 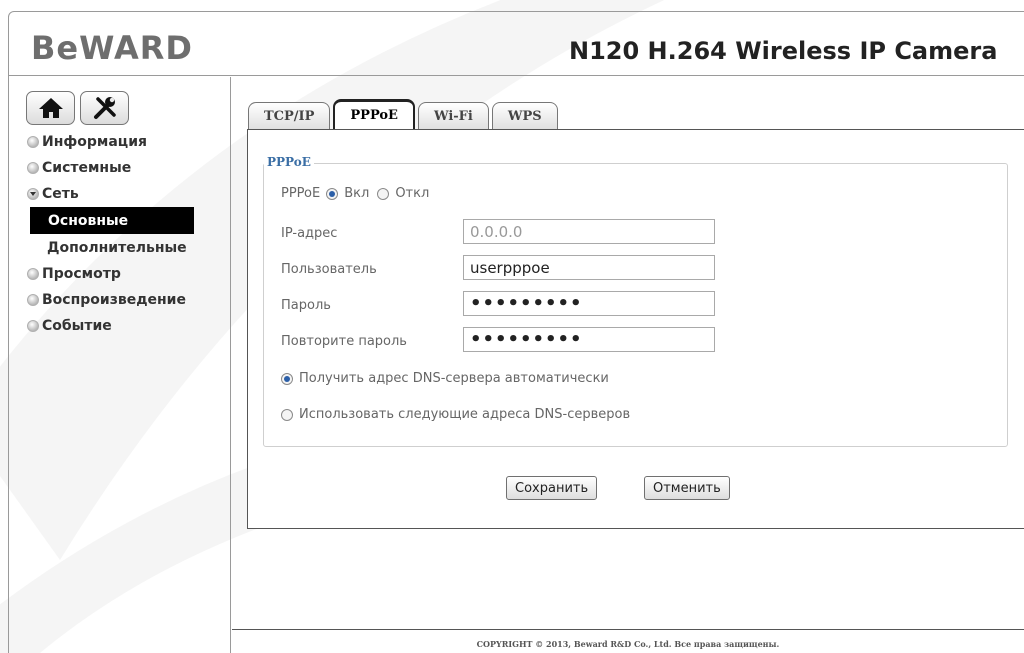 I want to click on sidebar-item-label: Воспроизведение, so click(x=114, y=300).